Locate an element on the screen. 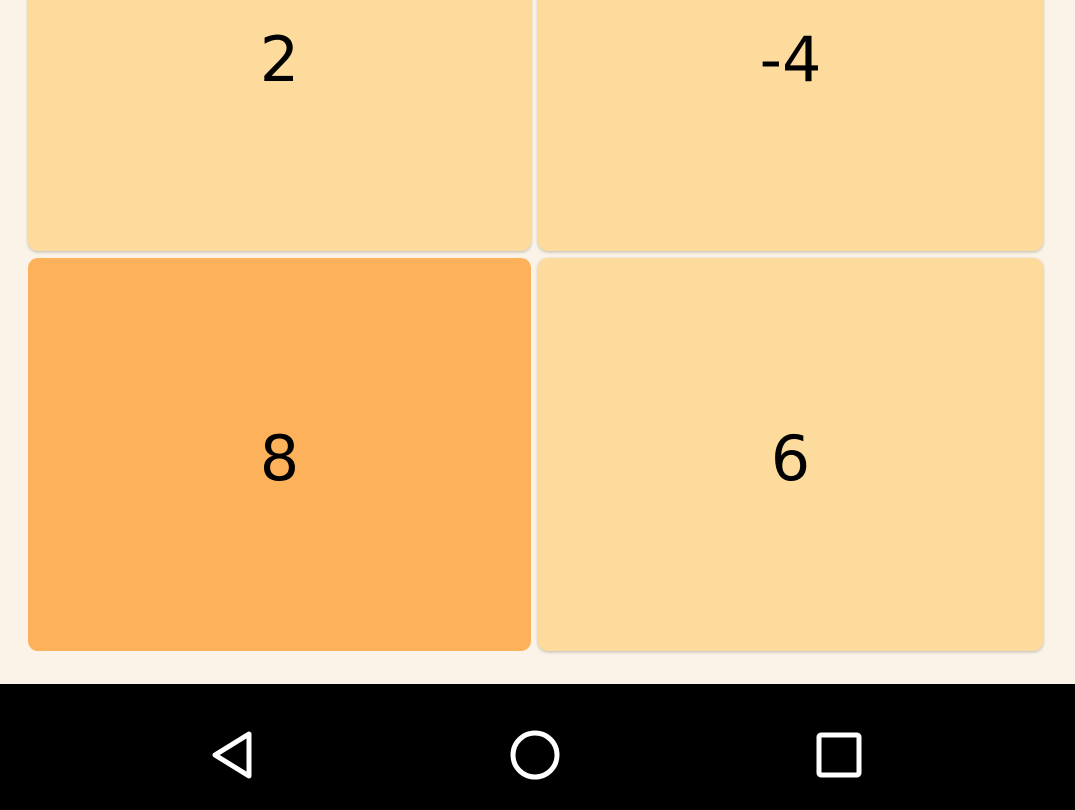 This screenshot has width=1075, height=810. tile-value: -4 is located at coordinates (790, 59).